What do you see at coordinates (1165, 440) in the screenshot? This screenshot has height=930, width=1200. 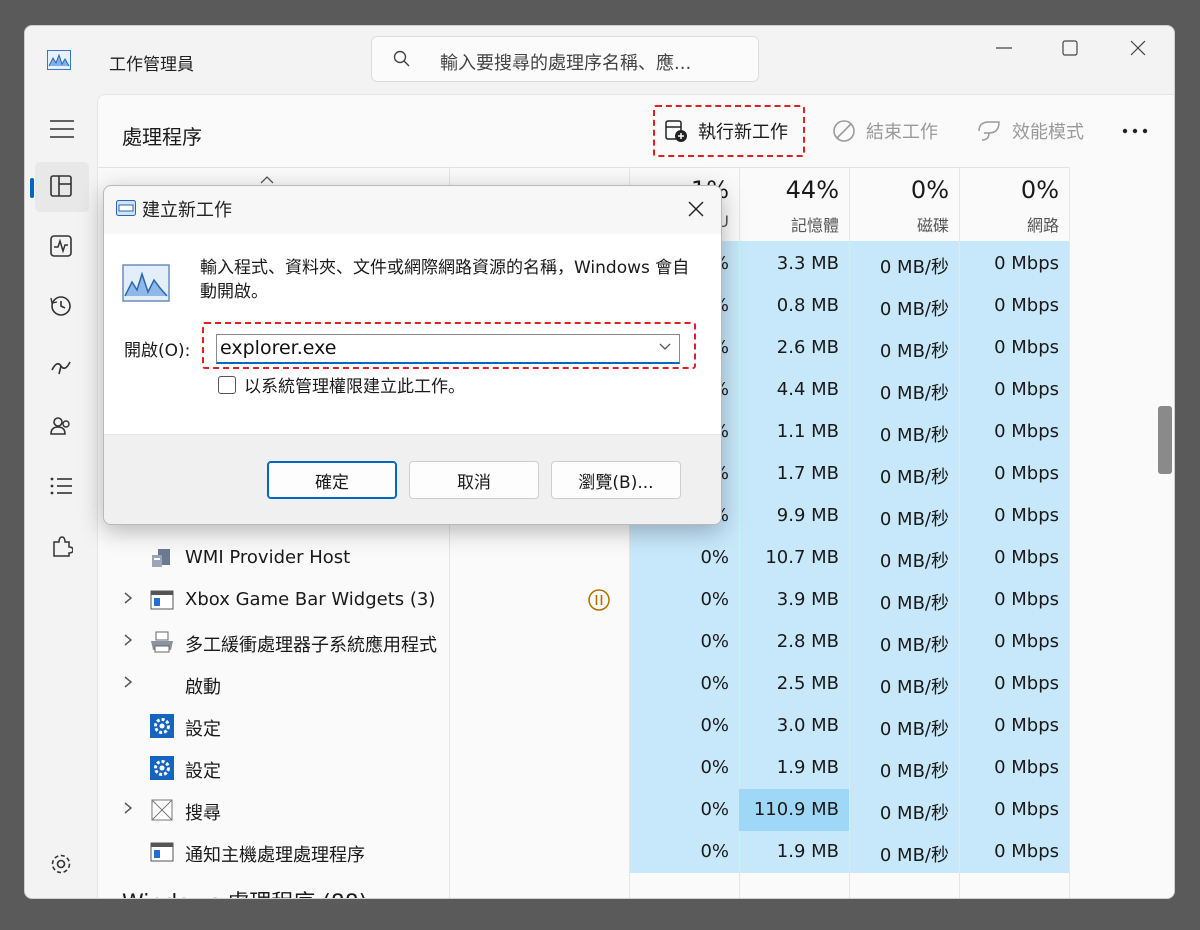 I see `vertical-scrollbar-thumb` at bounding box center [1165, 440].